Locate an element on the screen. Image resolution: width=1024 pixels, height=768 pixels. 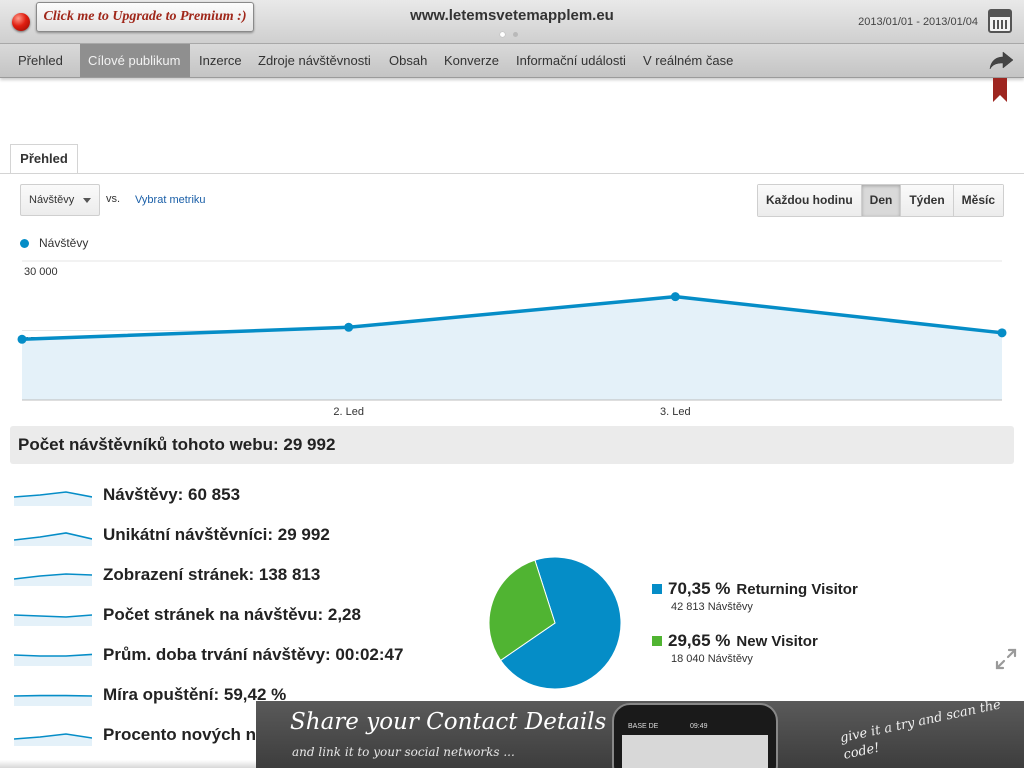
pick-metric-link: Vybrat metriku is located at coordinates (170, 200).